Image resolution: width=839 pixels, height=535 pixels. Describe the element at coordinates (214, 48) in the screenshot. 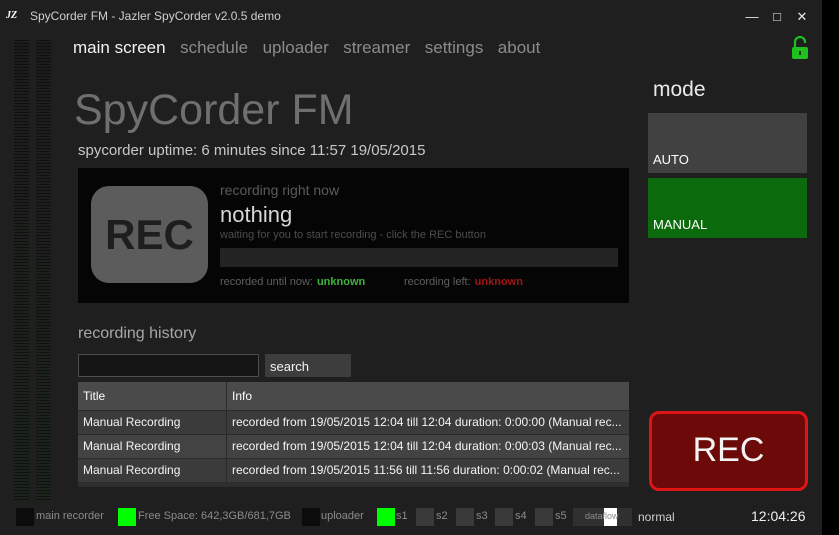

I see `tab-schedule: schedule` at that location.